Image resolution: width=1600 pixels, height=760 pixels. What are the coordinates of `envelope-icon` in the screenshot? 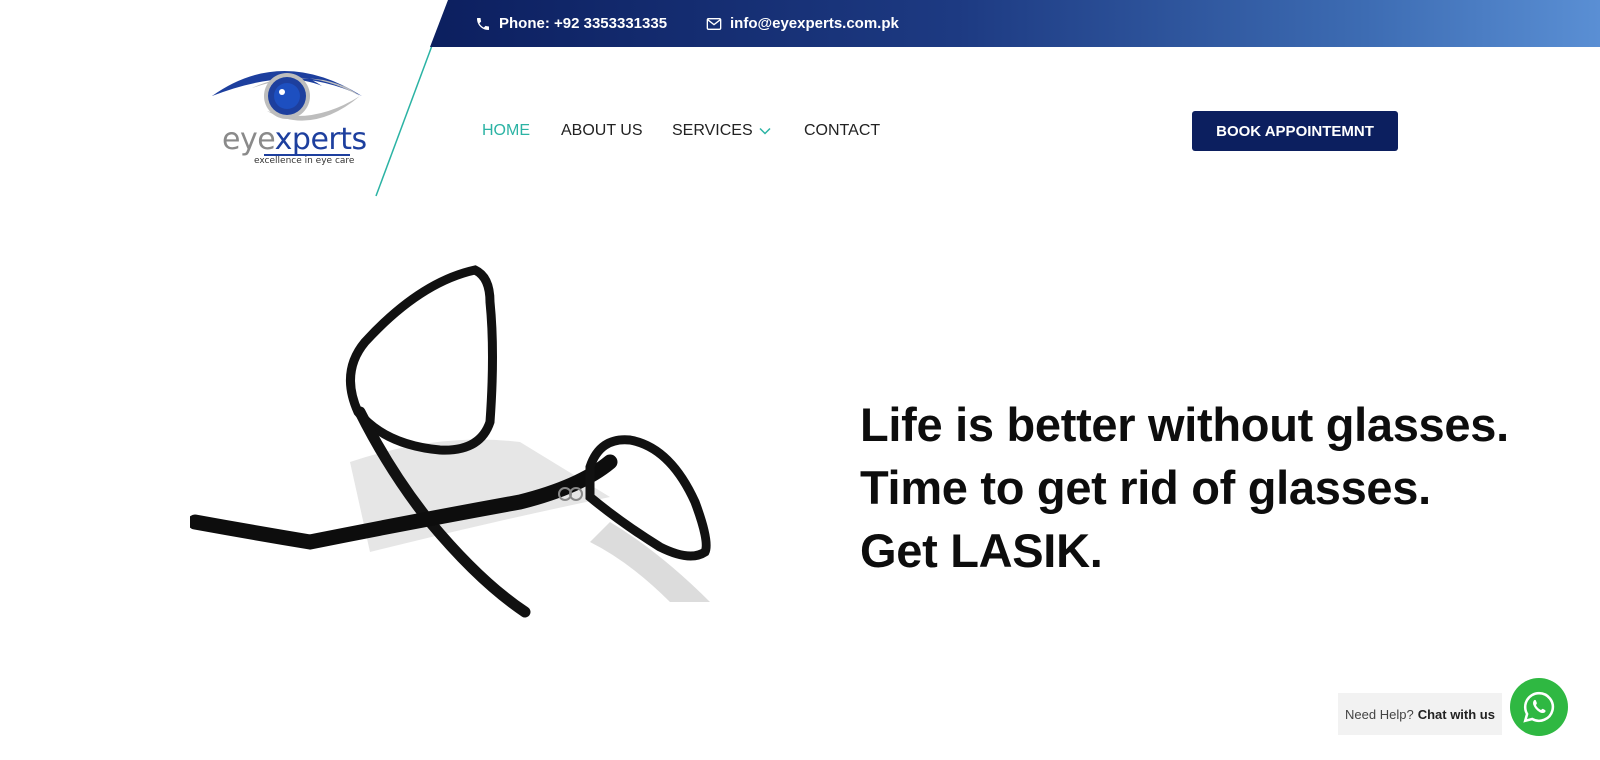 It's located at (714, 23).